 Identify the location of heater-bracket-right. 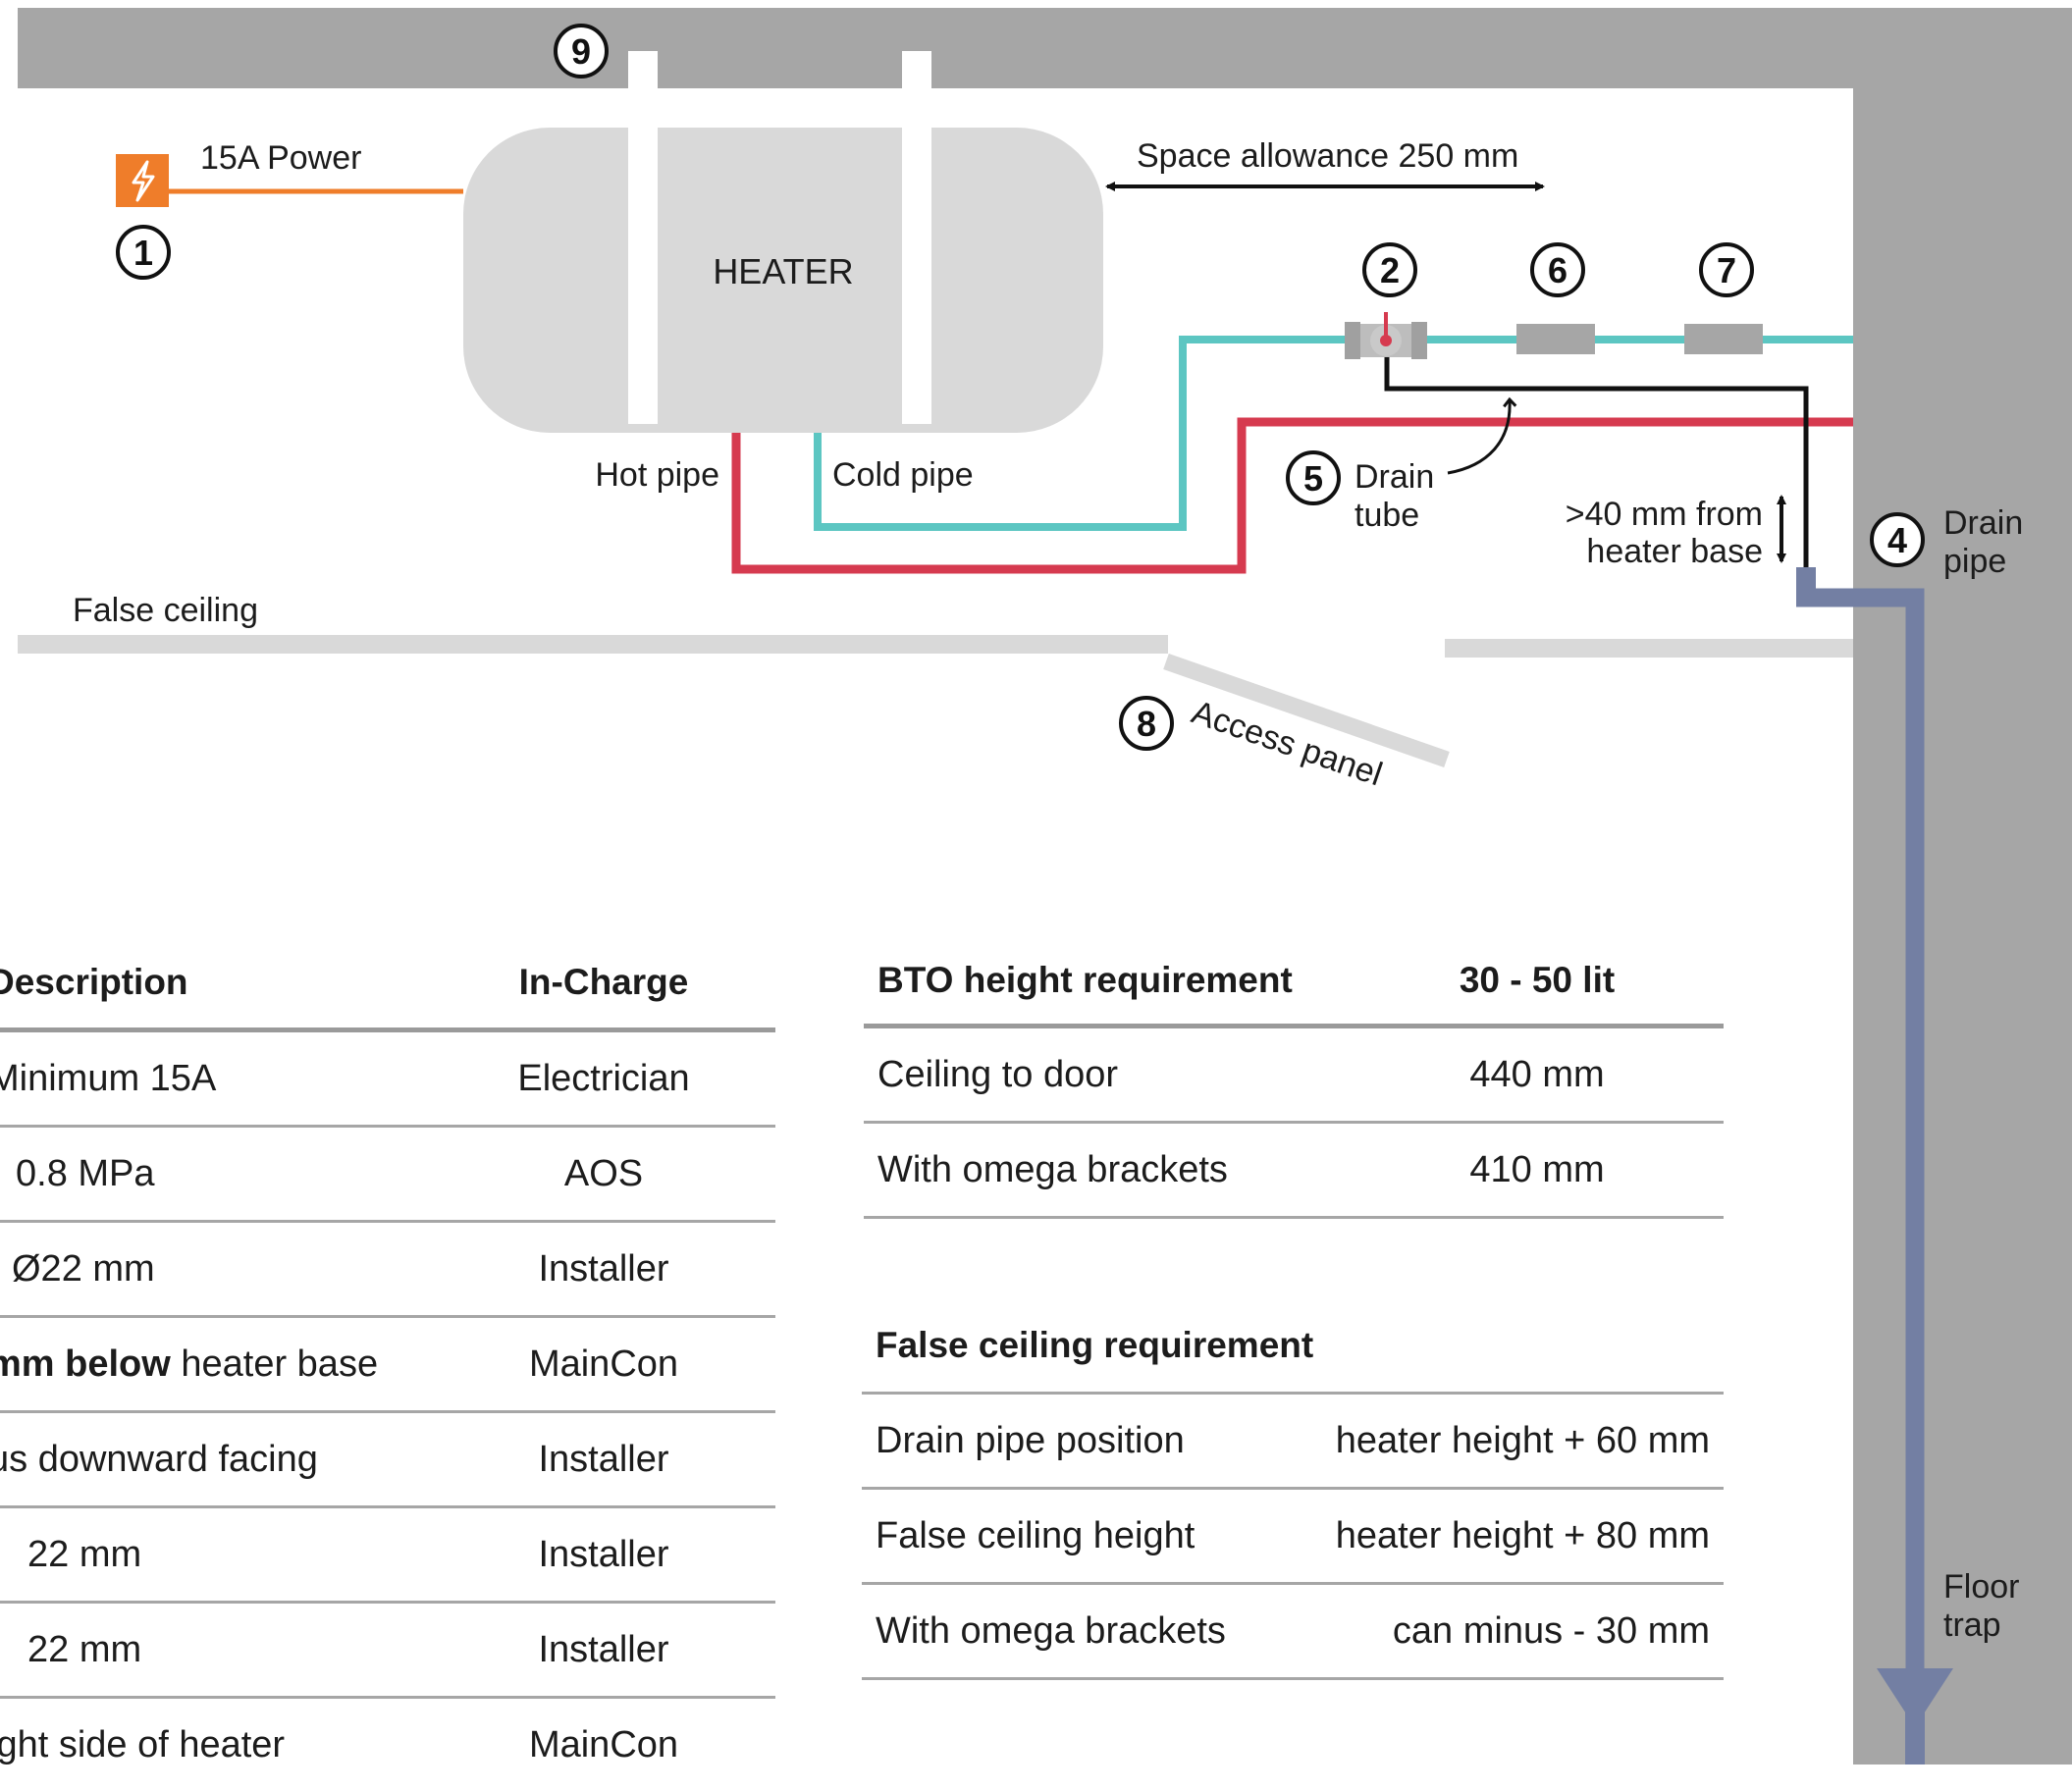
(917, 238).